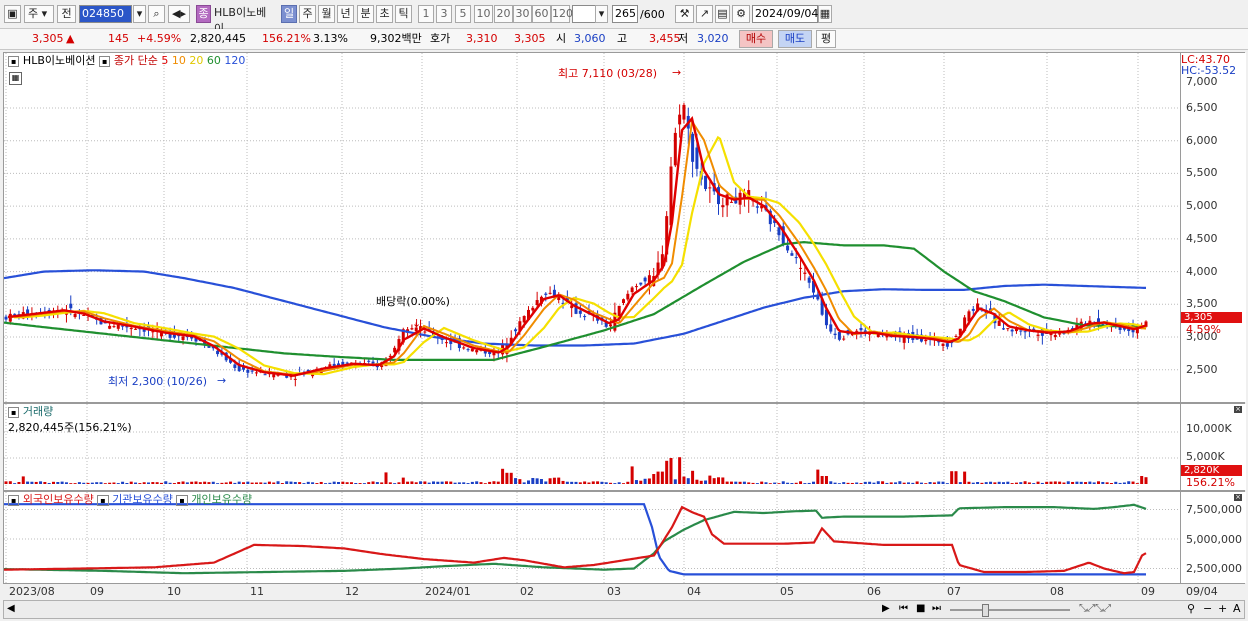 The height and width of the screenshot is (621, 1248). What do you see at coordinates (1207, 608) in the screenshot?
I see `zoom-out-icon: −` at bounding box center [1207, 608].